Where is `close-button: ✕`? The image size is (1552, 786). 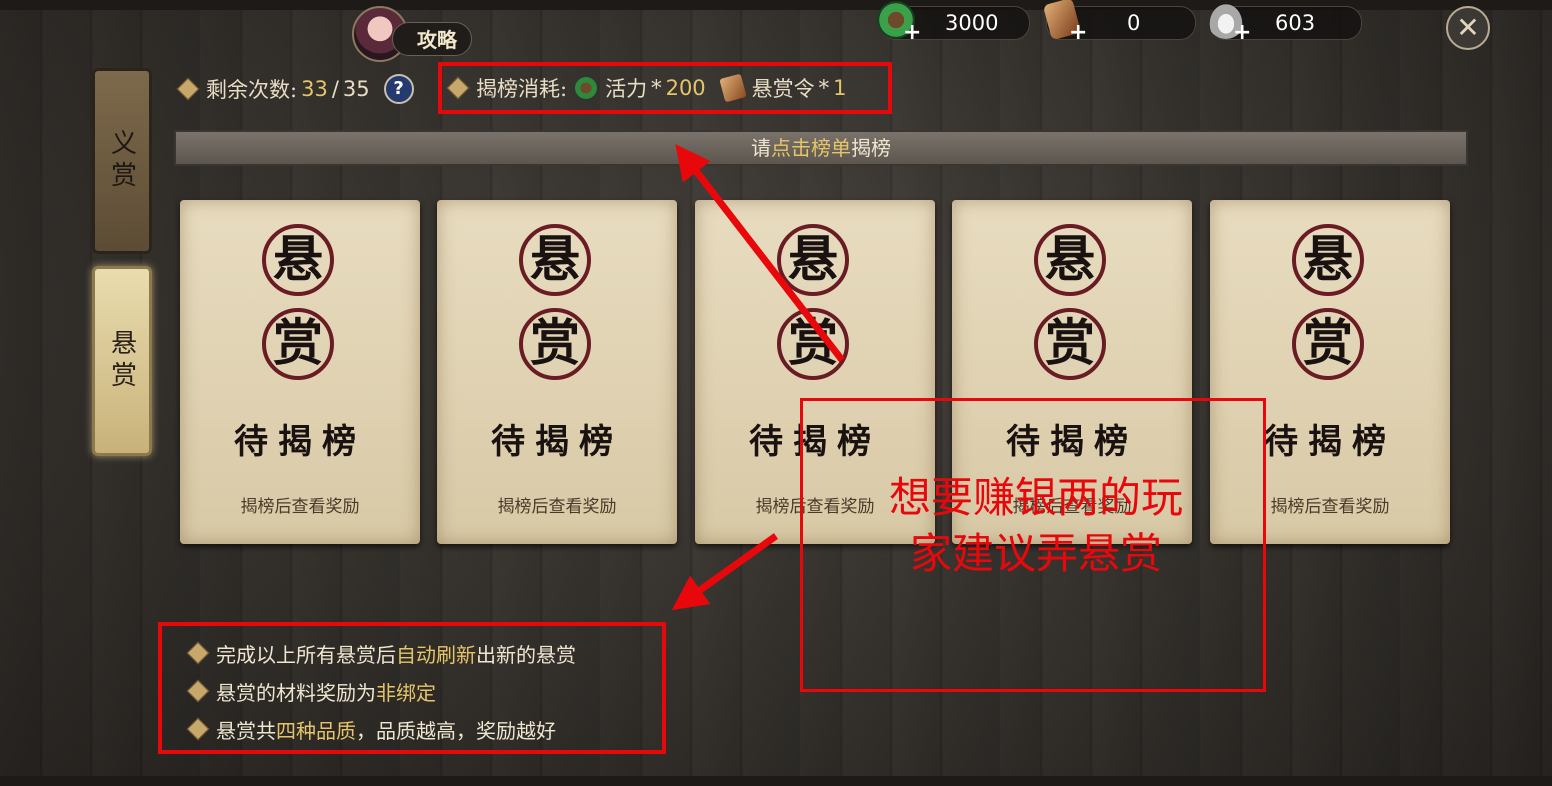
close-button: ✕ is located at coordinates (1468, 28).